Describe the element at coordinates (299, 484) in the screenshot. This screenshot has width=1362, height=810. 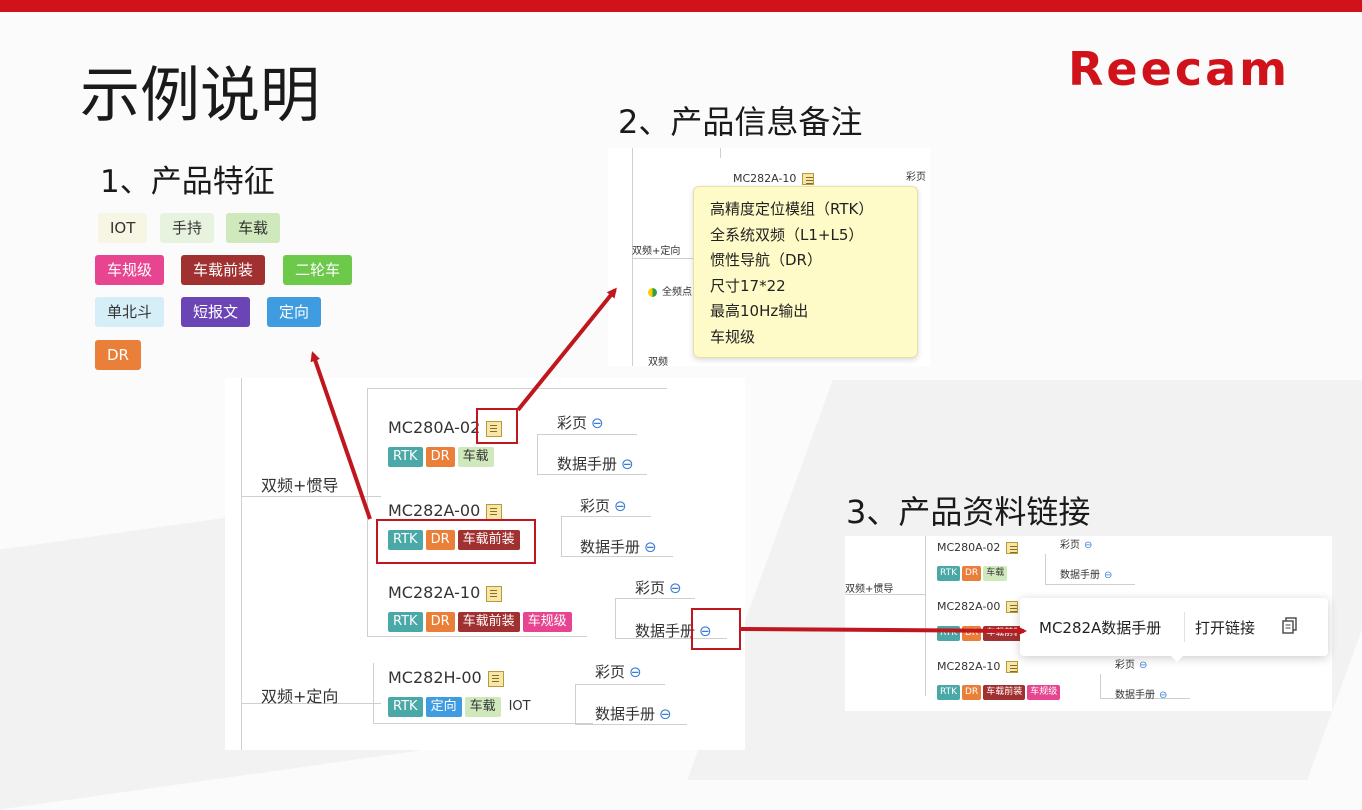
I see `group-node-dual-imu: 双频+惯导` at that location.